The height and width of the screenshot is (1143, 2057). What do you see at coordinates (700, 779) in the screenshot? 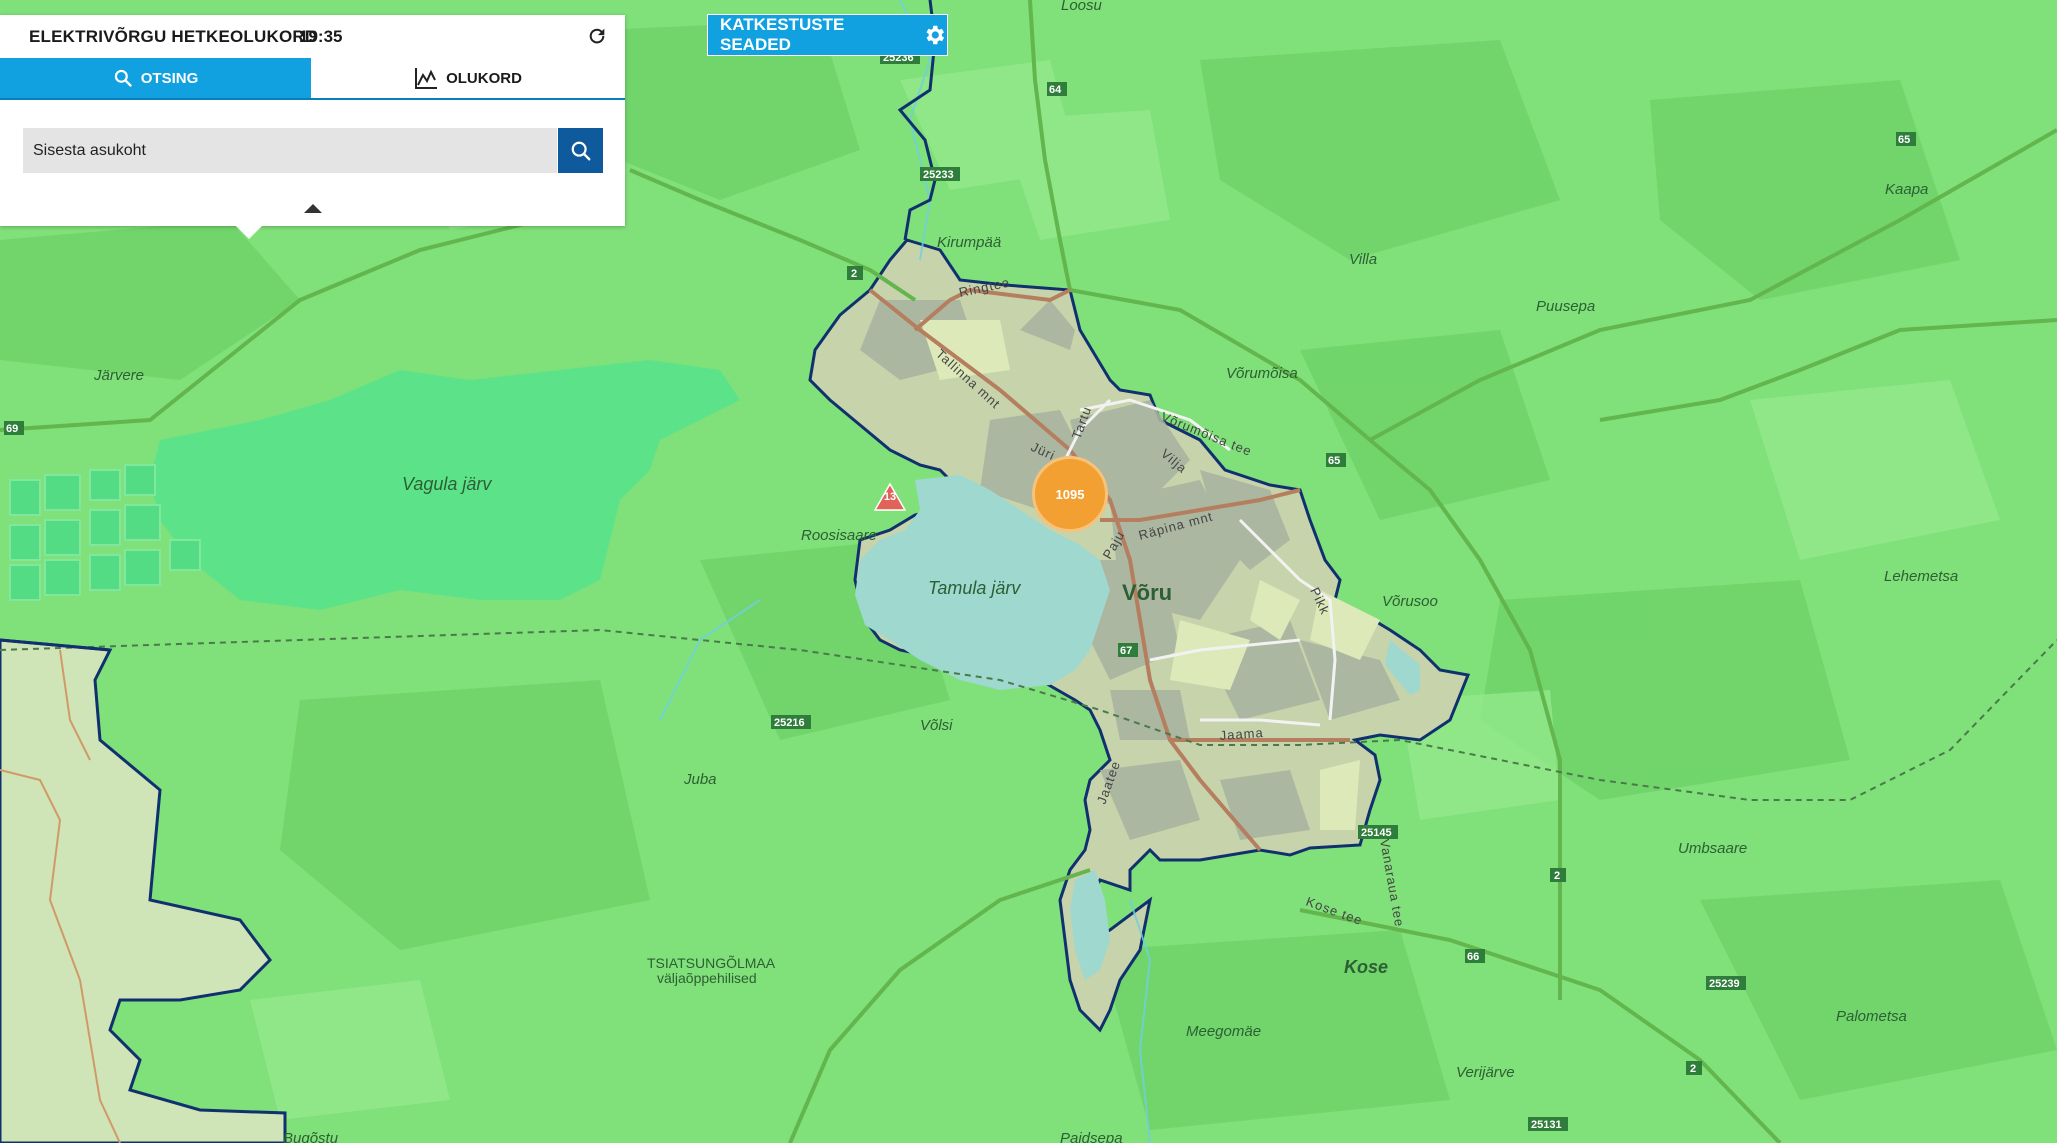
I see `place-label-juba: Juba` at bounding box center [700, 779].